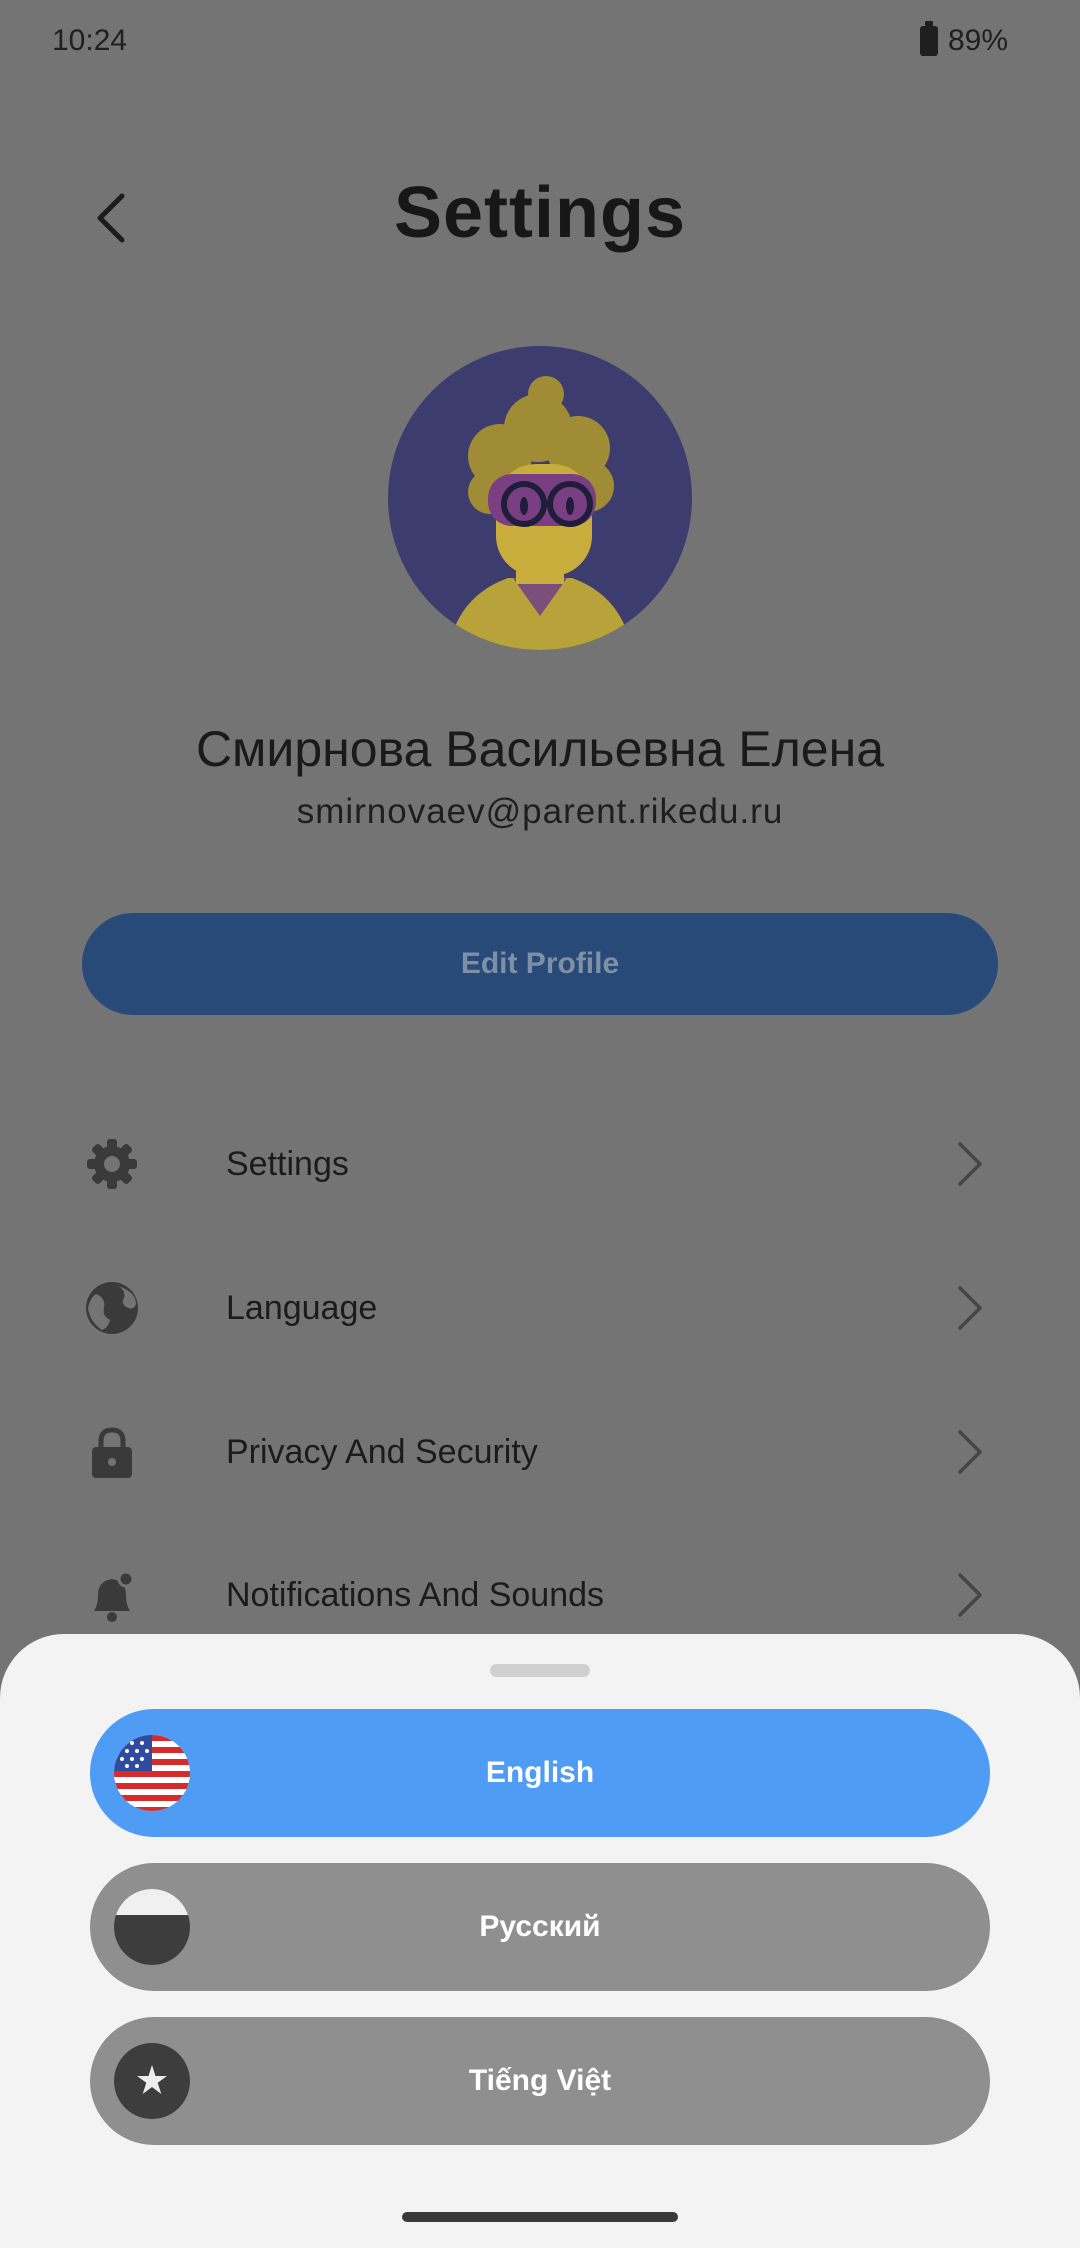 The width and height of the screenshot is (1080, 2248). I want to click on avatar, so click(540, 498).